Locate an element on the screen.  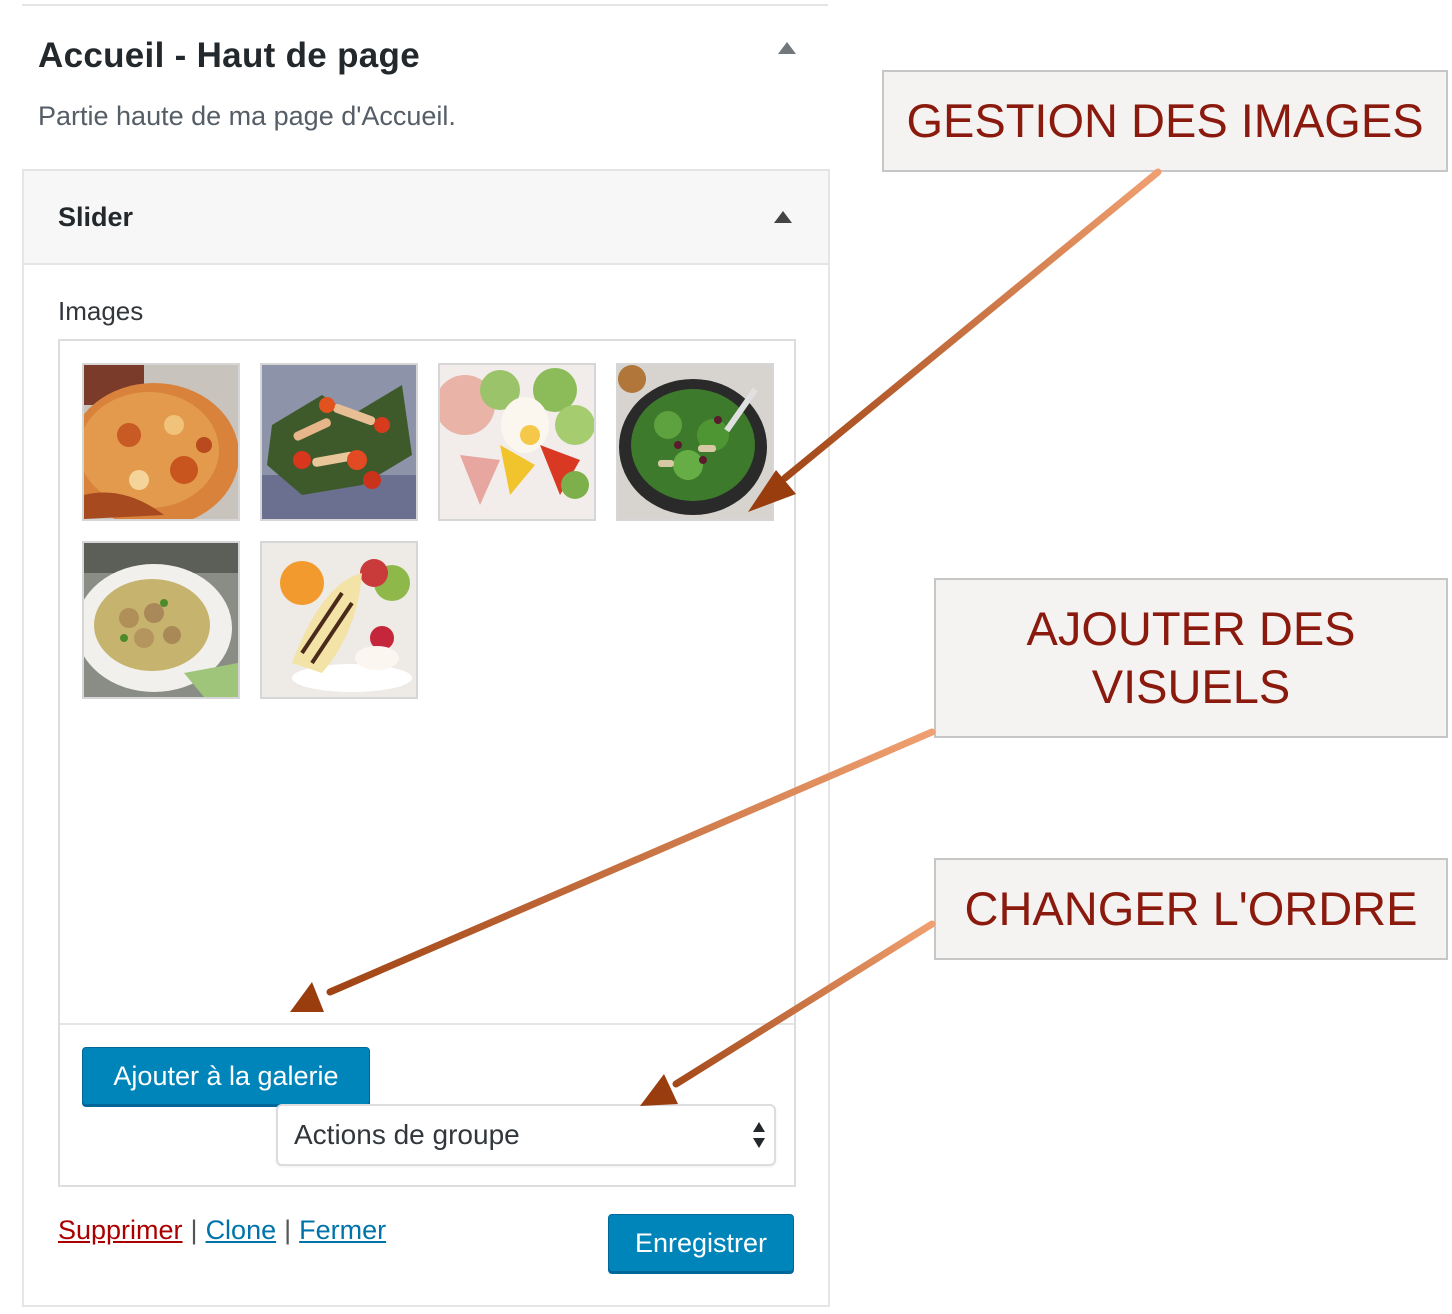
add-to-gallery-button: Ajouter à la galerie is located at coordinates (226, 1076).